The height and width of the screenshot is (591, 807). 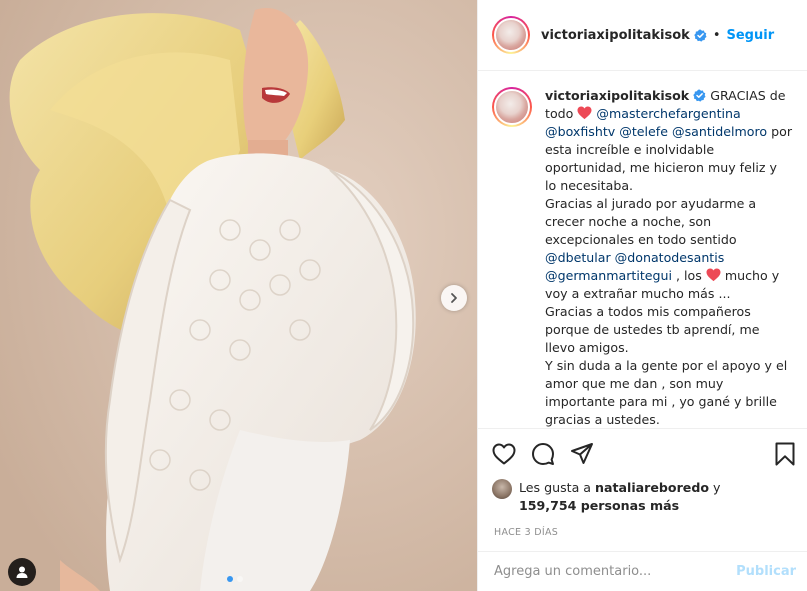 I want to click on carousel-dot, so click(x=240, y=579).